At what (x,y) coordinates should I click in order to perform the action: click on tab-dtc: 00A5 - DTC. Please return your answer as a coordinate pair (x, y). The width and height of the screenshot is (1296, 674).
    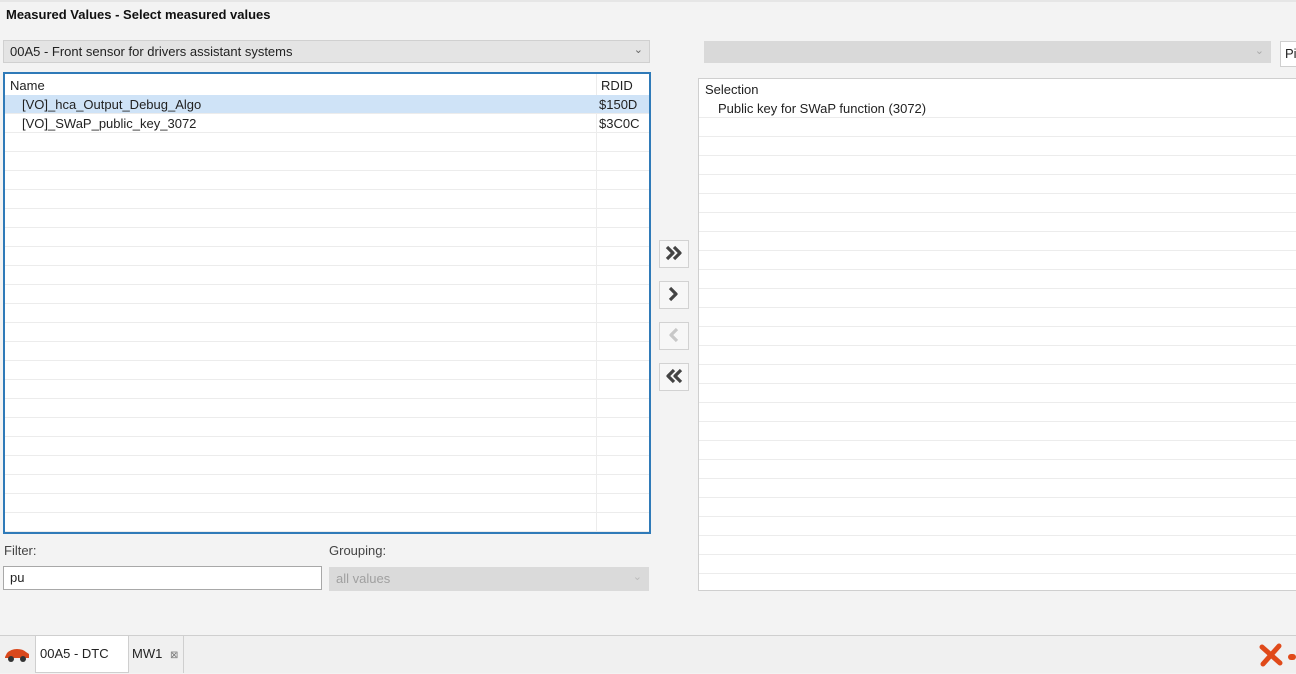
    Looking at the image, I should click on (82, 654).